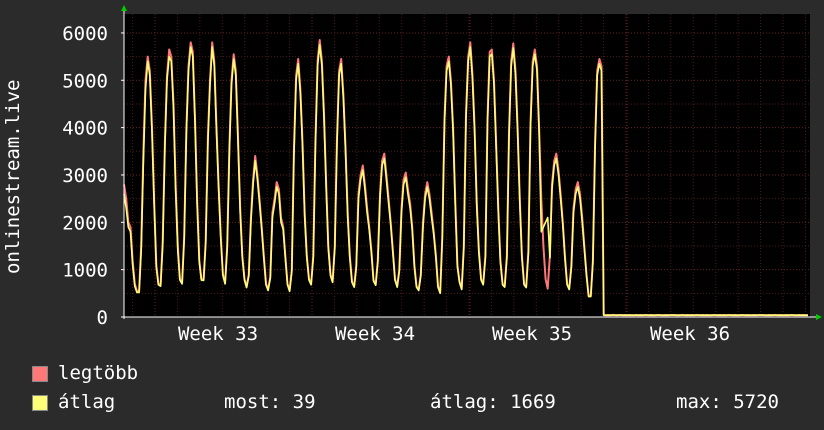 The height and width of the screenshot is (430, 824). What do you see at coordinates (690, 334) in the screenshot?
I see `x-tick-label: Week 36` at bounding box center [690, 334].